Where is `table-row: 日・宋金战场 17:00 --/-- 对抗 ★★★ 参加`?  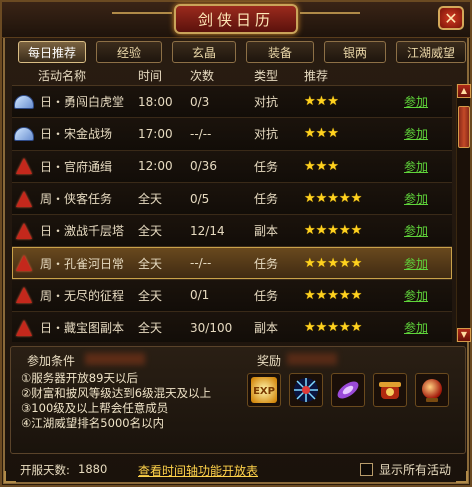 table-row: 日・宋金战场 17:00 --/-- 对抗 ★★★ 参加 is located at coordinates (232, 134).